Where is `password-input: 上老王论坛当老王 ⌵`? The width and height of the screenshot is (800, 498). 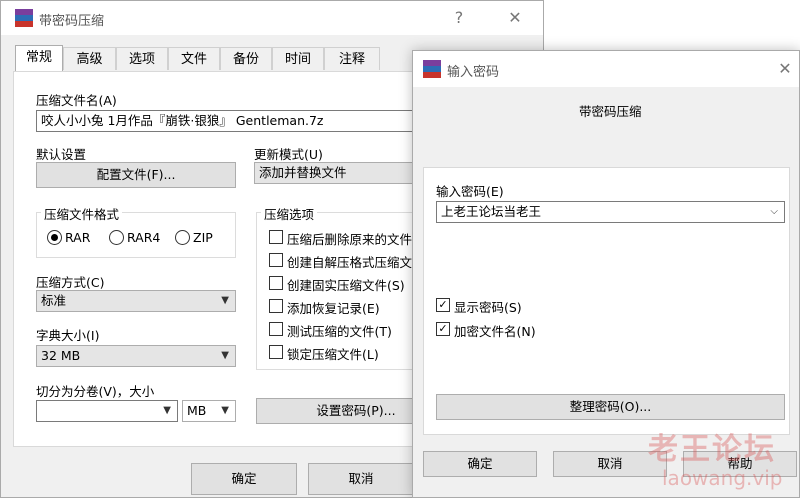
password-input: 上老王论坛当老王 ⌵ is located at coordinates (610, 212).